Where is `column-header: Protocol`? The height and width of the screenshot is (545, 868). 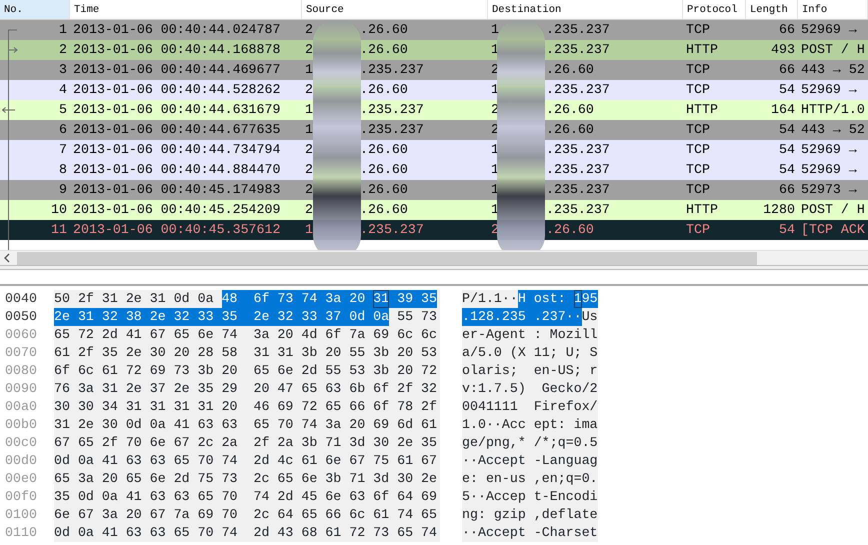 column-header: Protocol is located at coordinates (714, 9).